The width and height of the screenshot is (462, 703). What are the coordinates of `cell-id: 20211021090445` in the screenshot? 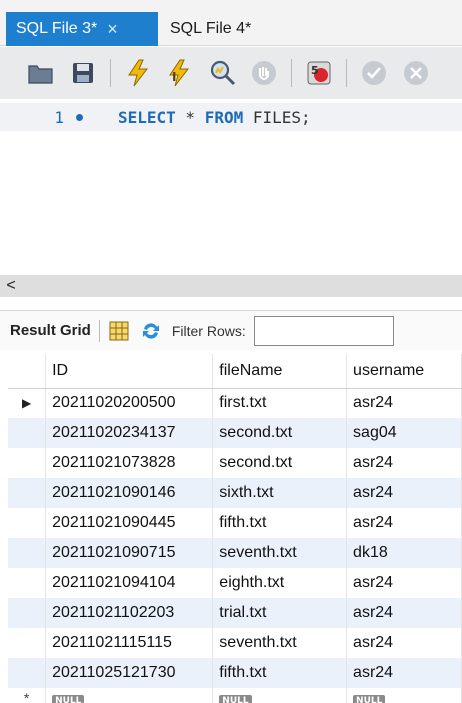 It's located at (129, 523).